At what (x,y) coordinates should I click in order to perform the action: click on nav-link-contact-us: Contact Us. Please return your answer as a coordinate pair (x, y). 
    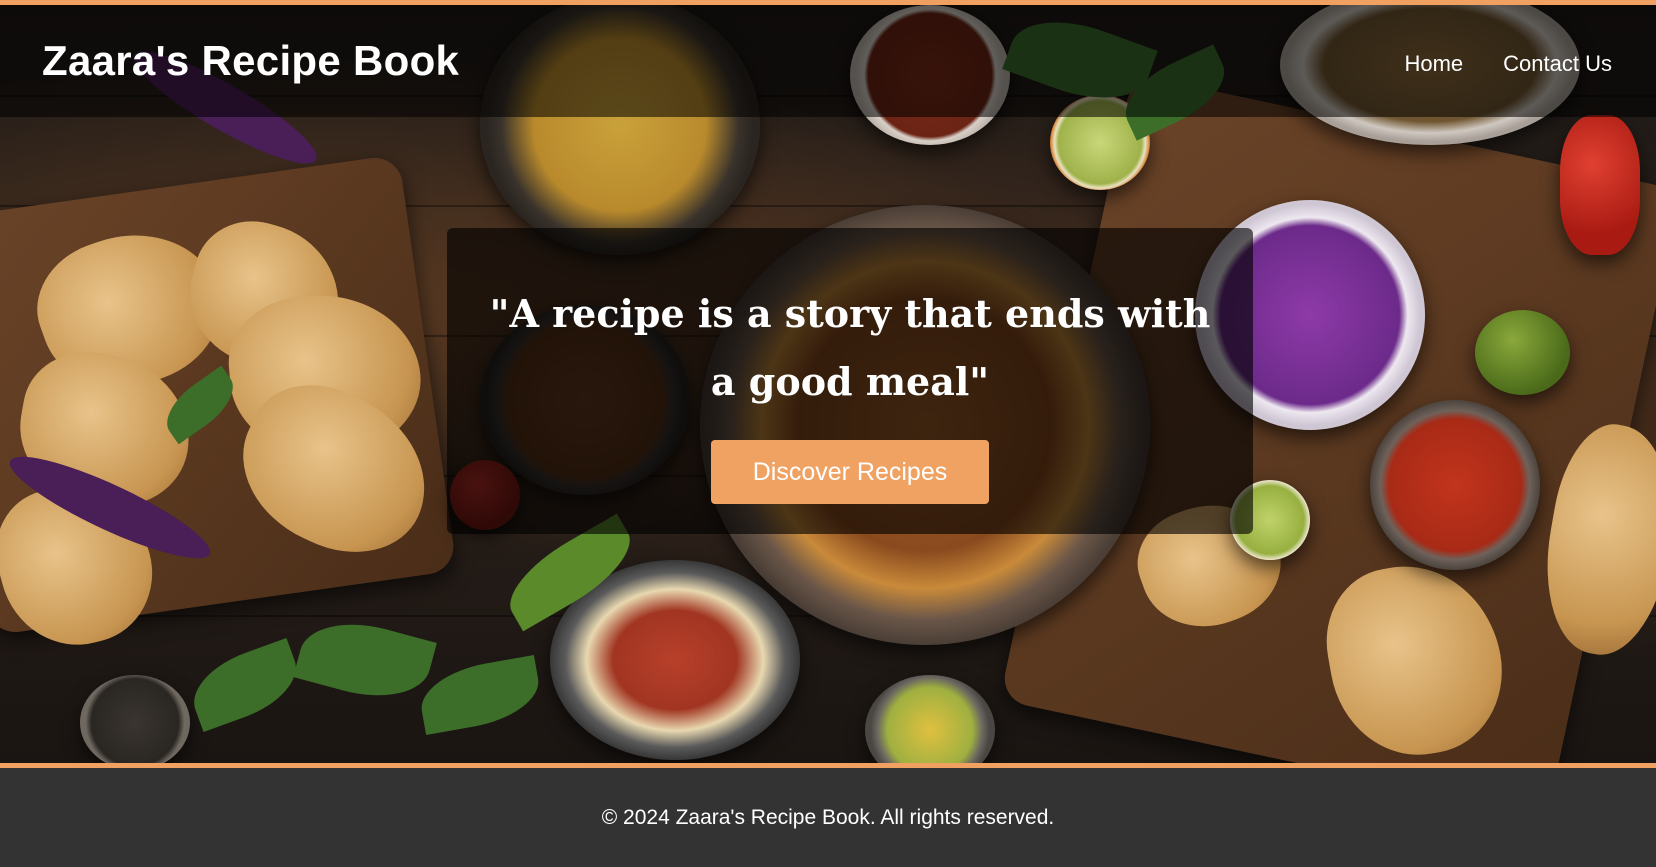
    Looking at the image, I should click on (1557, 64).